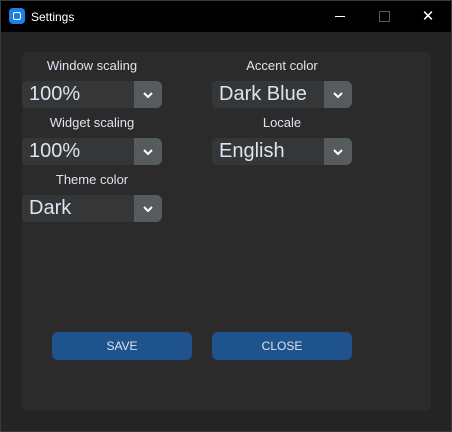  I want to click on locale-arrow-button, so click(338, 151).